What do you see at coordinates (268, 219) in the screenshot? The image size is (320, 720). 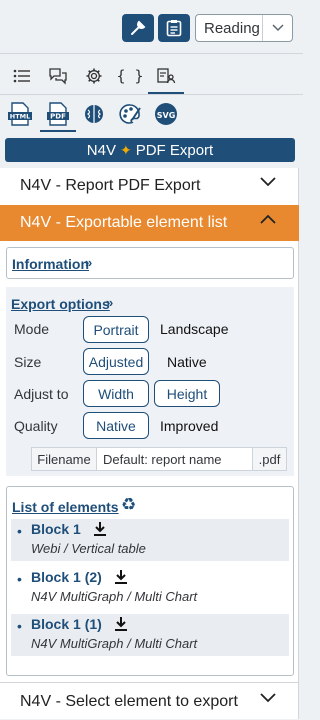 I see `chevron-up-icon` at bounding box center [268, 219].